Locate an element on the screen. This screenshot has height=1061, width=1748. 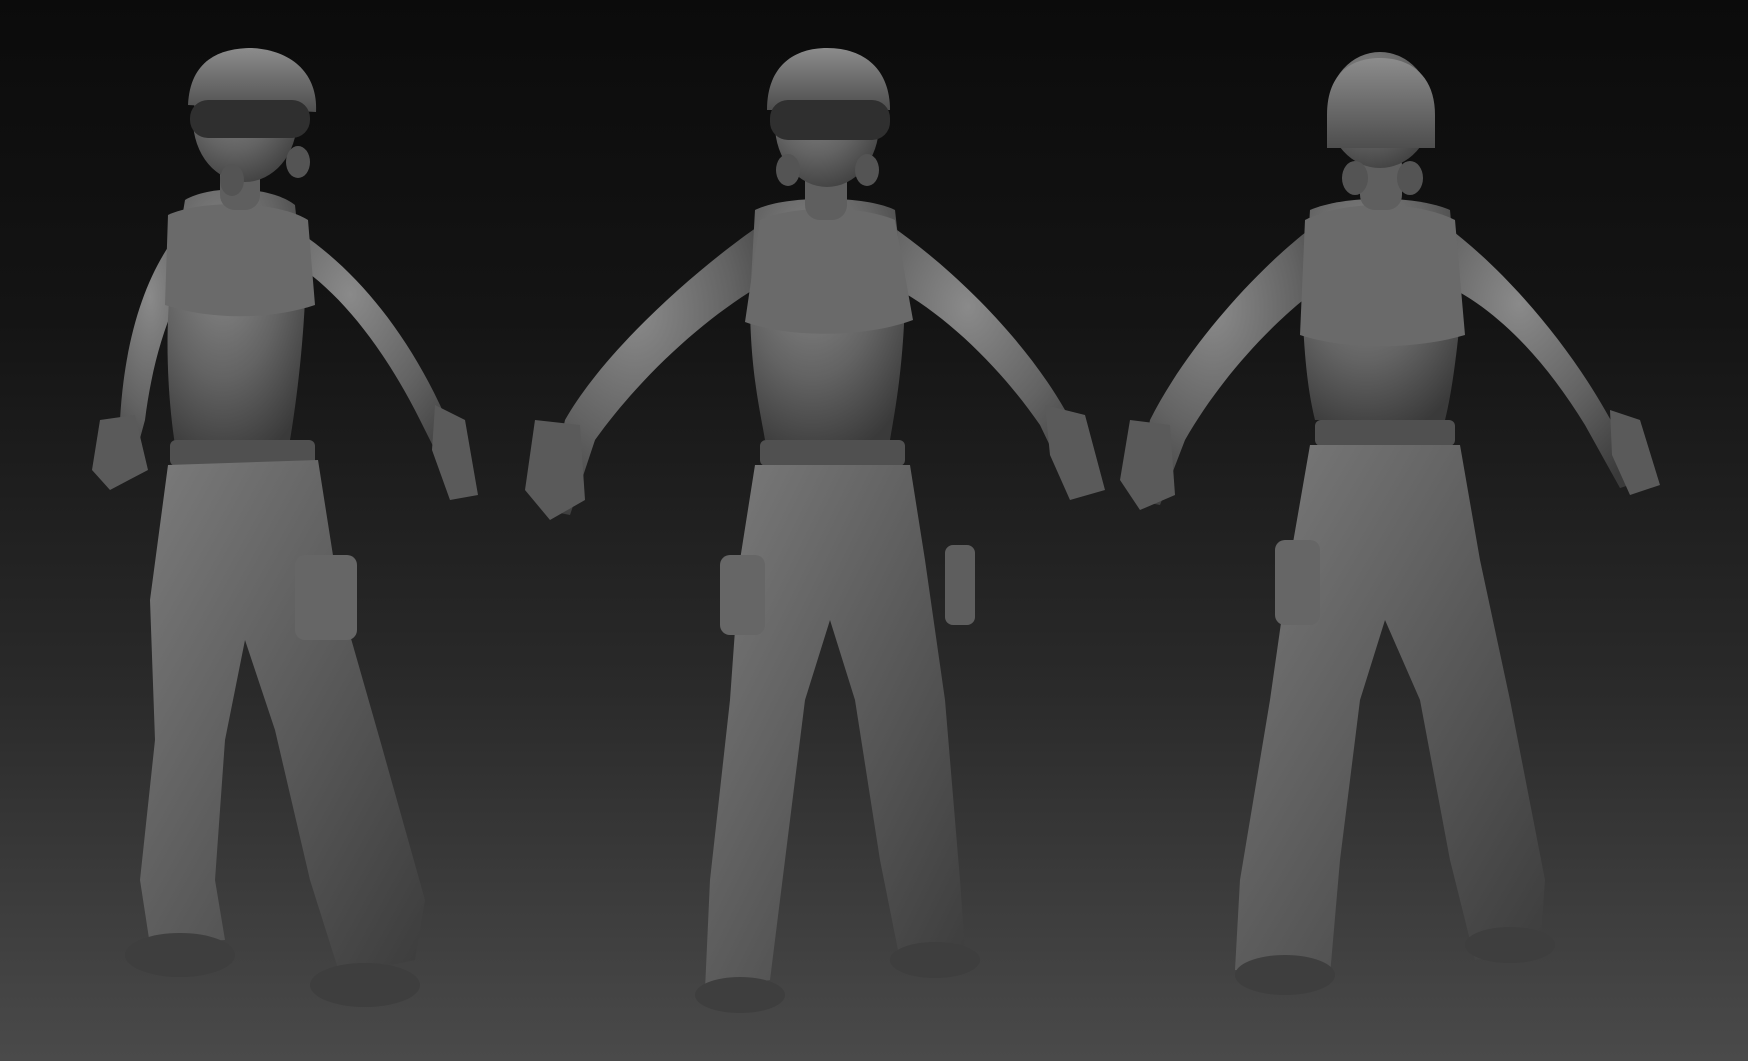
crop-top-back is located at coordinates (1382, 276).